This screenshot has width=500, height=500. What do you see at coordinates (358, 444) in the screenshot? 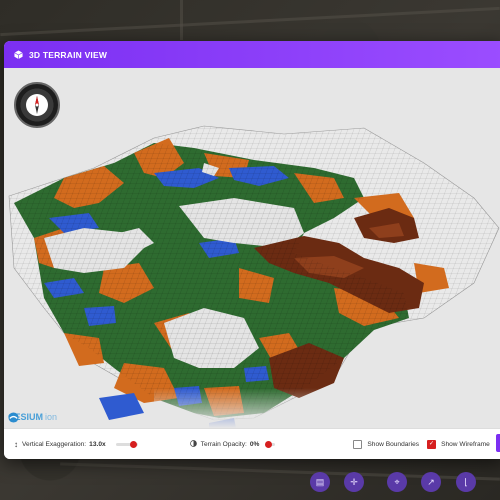
I see `show-boundaries-checkbox` at bounding box center [358, 444].